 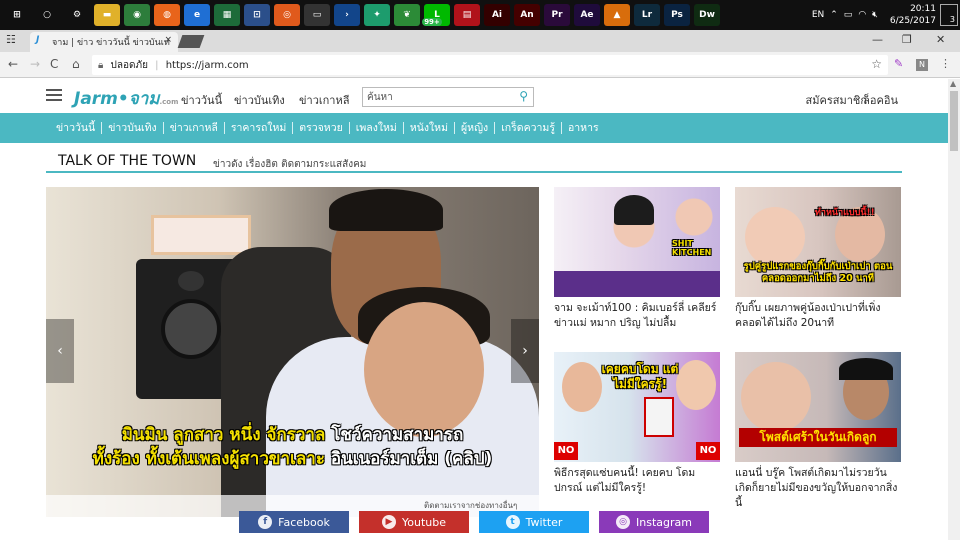 I want to click on animate-icon: An, so click(x=527, y=15).